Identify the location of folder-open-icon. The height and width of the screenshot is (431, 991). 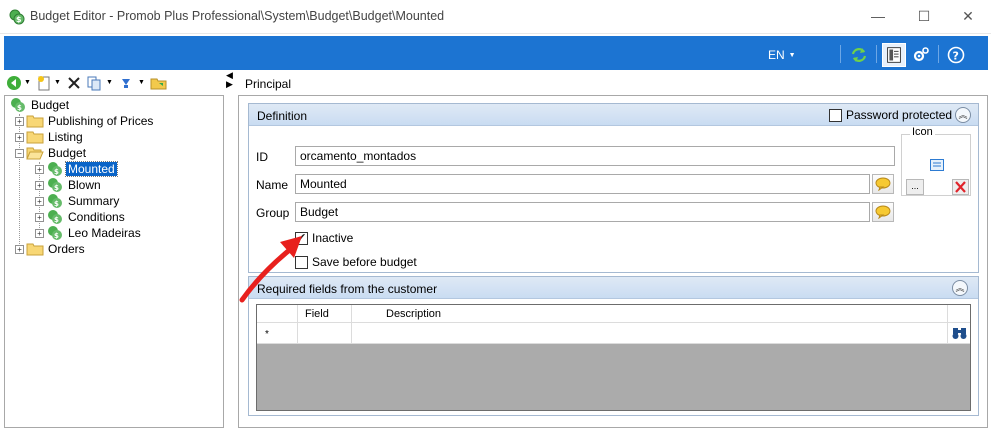
(35, 153).